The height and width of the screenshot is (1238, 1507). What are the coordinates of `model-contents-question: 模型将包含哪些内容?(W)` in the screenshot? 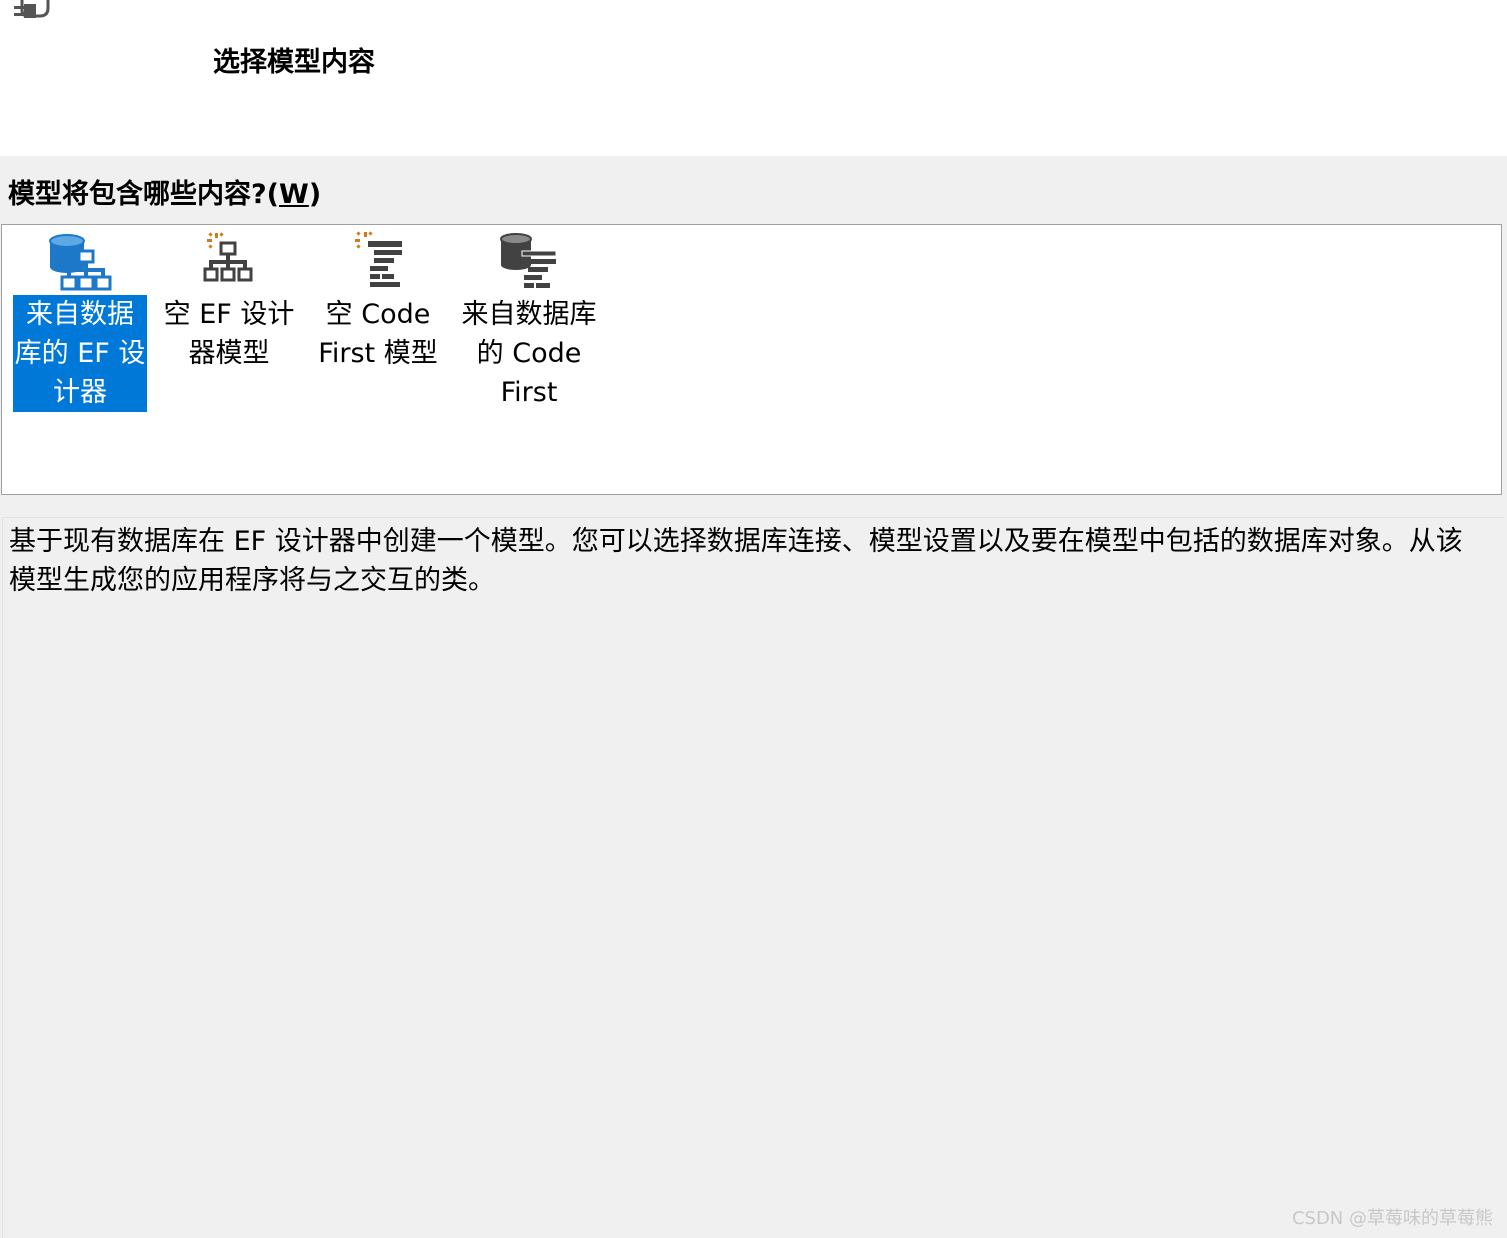 It's located at (164, 191).